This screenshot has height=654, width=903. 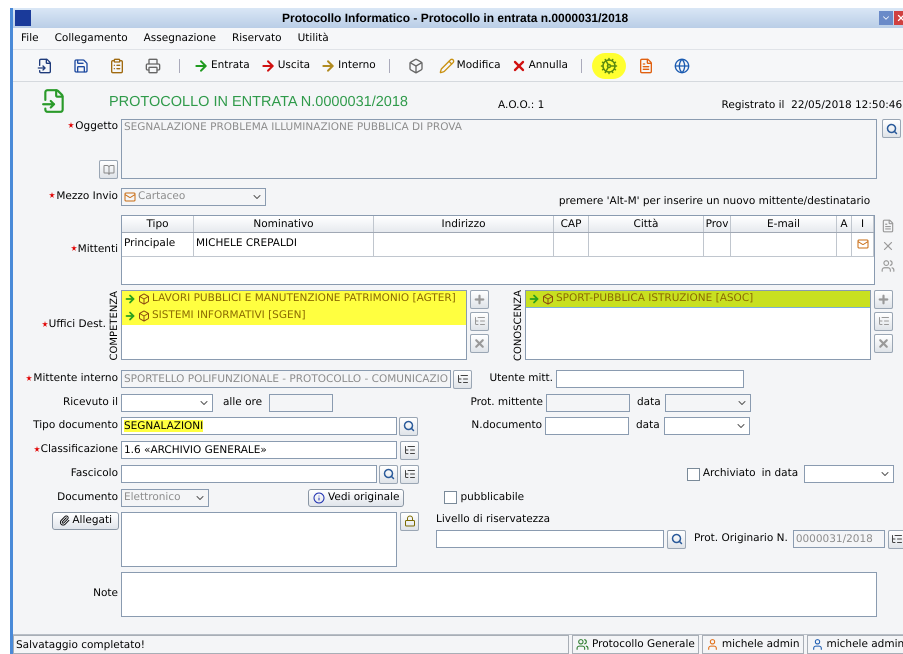 What do you see at coordinates (291, 644) in the screenshot?
I see `status-message: Salvataggio completato!` at bounding box center [291, 644].